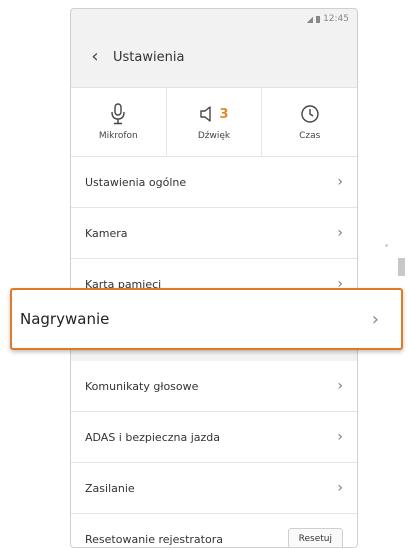 This screenshot has height=548, width=409. Describe the element at coordinates (118, 114) in the screenshot. I see `microphone-icon` at that location.